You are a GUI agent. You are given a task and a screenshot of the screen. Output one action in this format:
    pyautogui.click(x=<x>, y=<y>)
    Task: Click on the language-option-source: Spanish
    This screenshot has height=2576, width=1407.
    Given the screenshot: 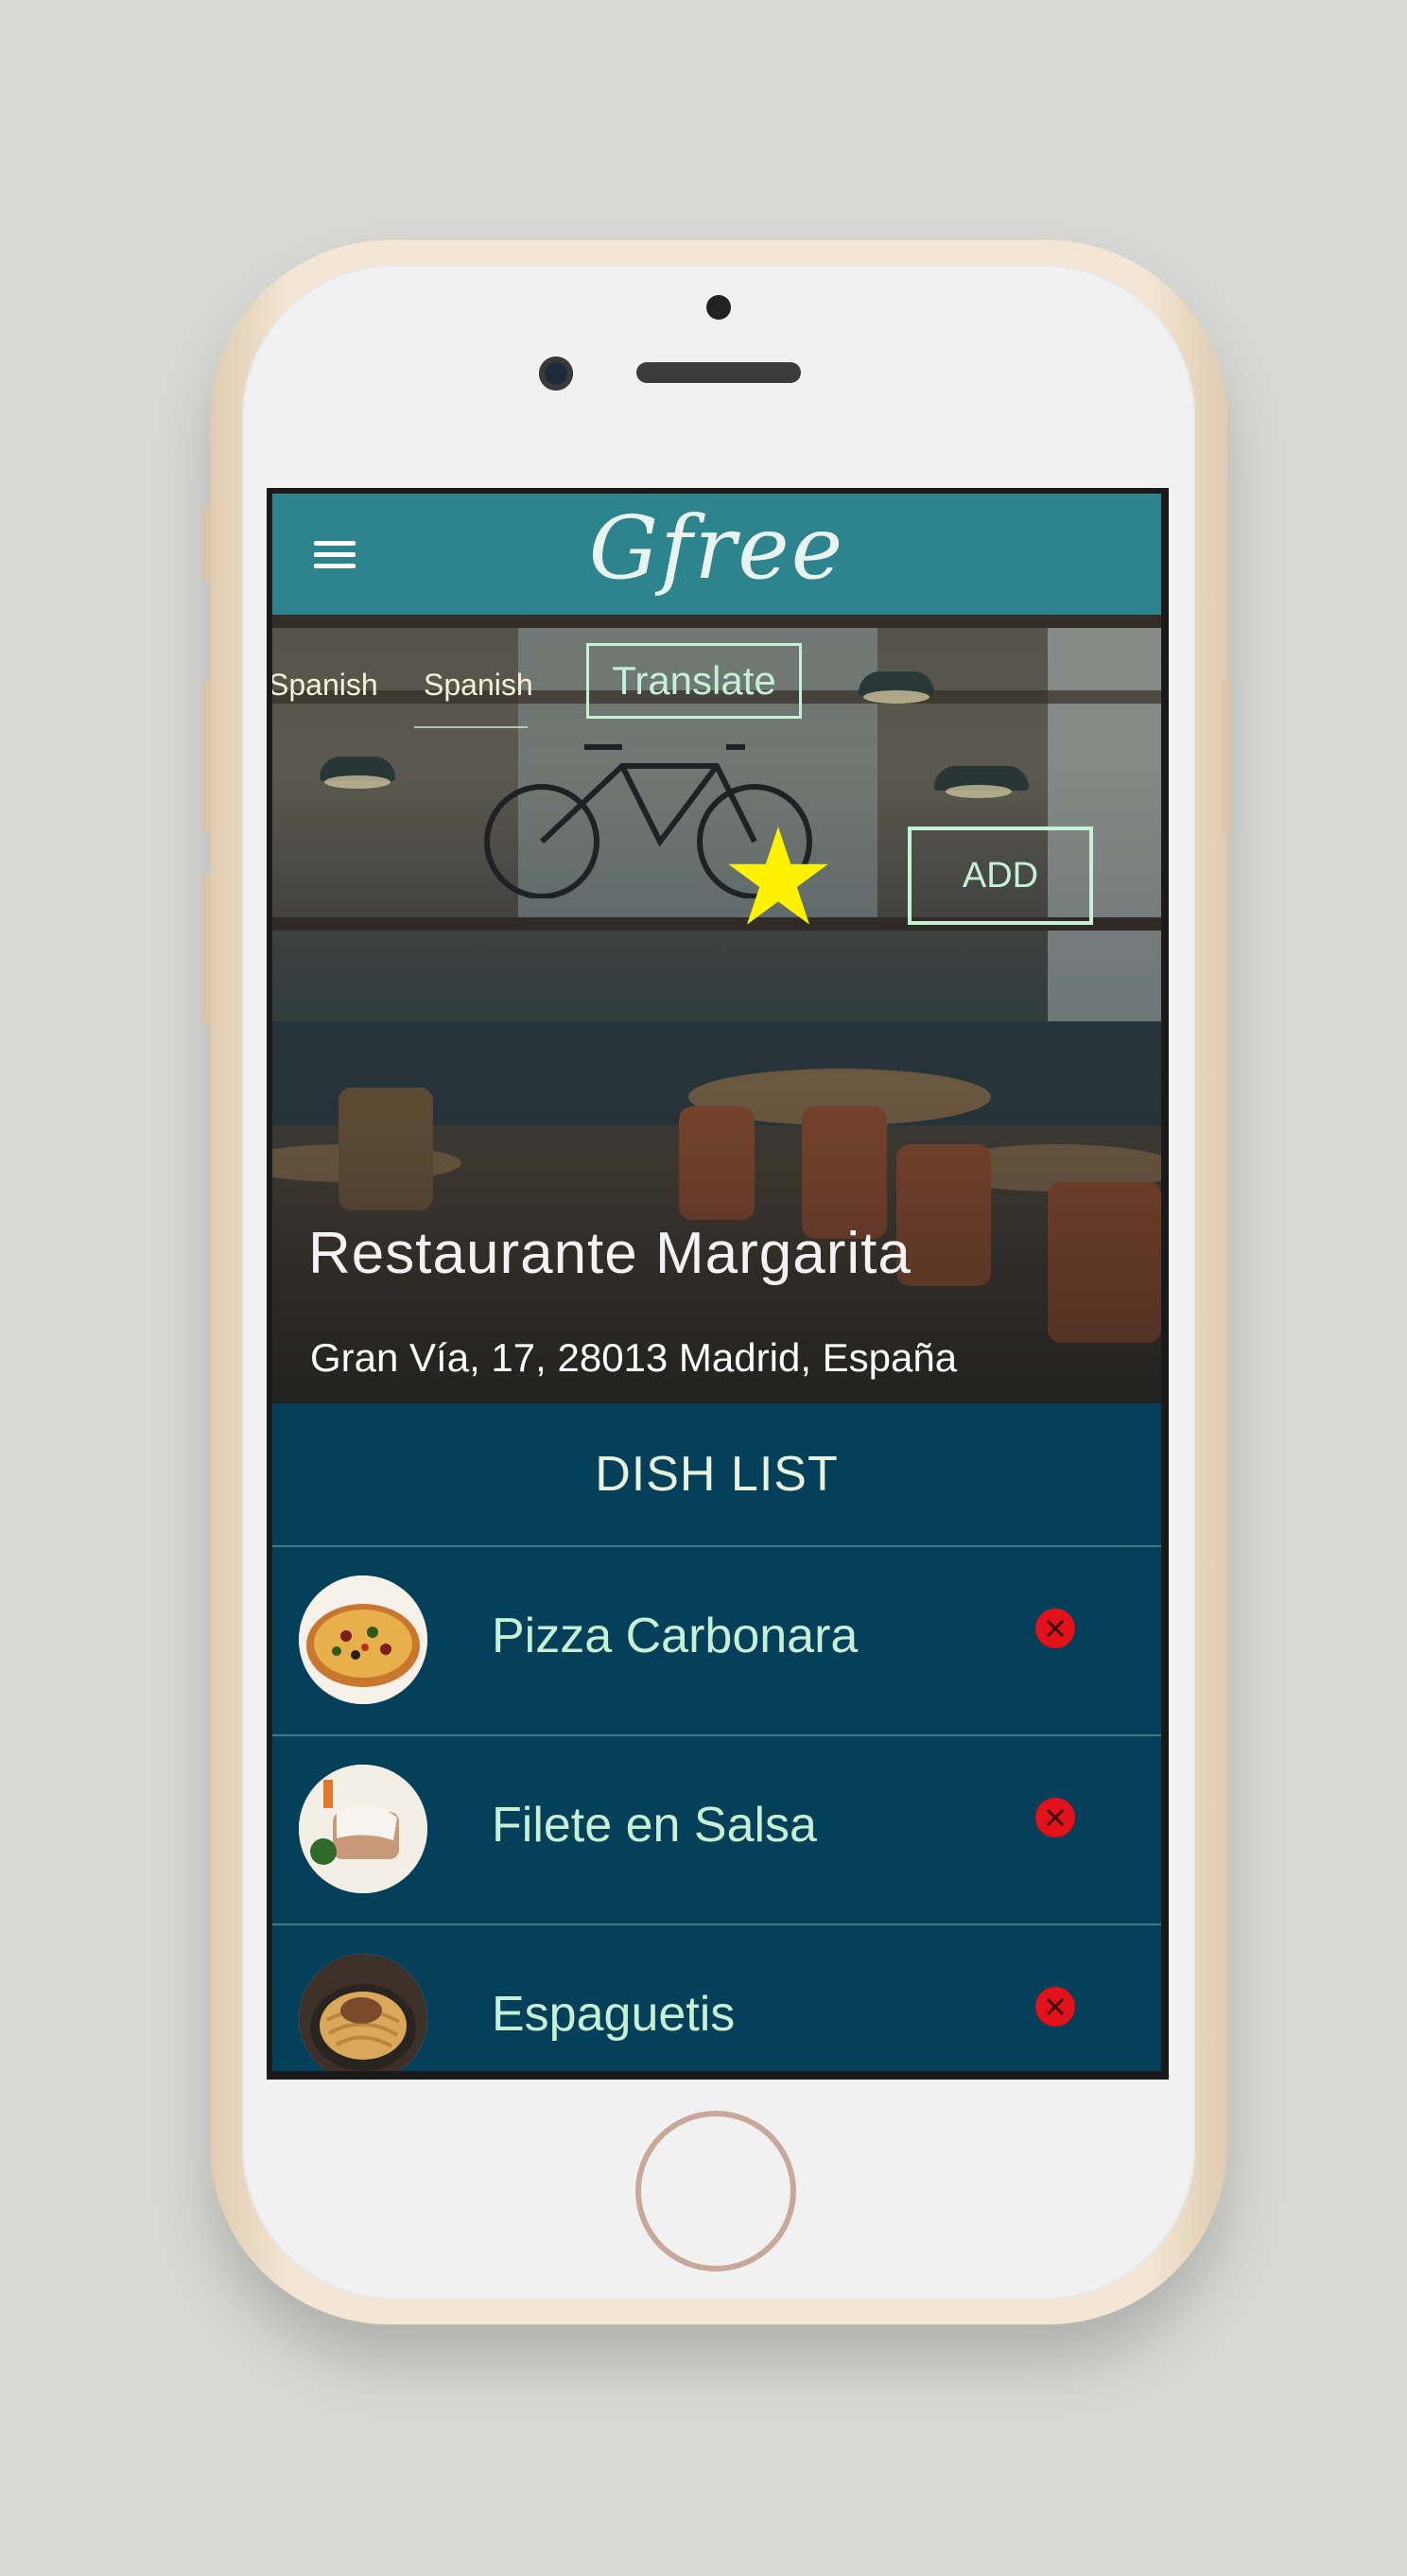 What is the action you would take?
    pyautogui.click(x=325, y=685)
    